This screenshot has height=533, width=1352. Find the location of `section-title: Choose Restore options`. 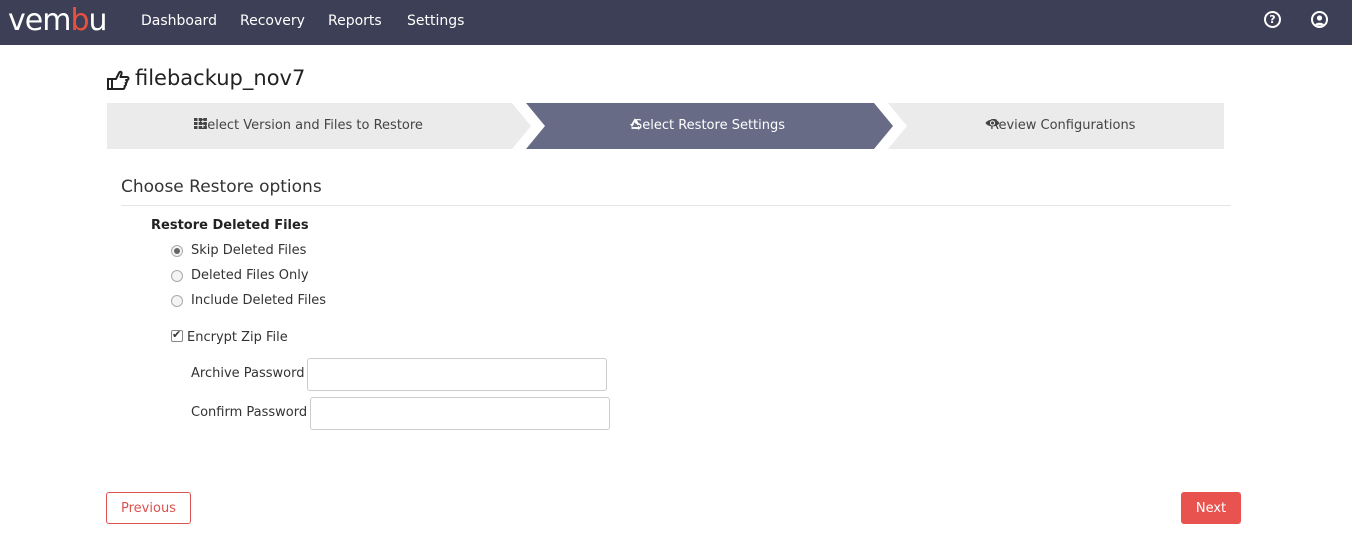

section-title: Choose Restore options is located at coordinates (221, 187).